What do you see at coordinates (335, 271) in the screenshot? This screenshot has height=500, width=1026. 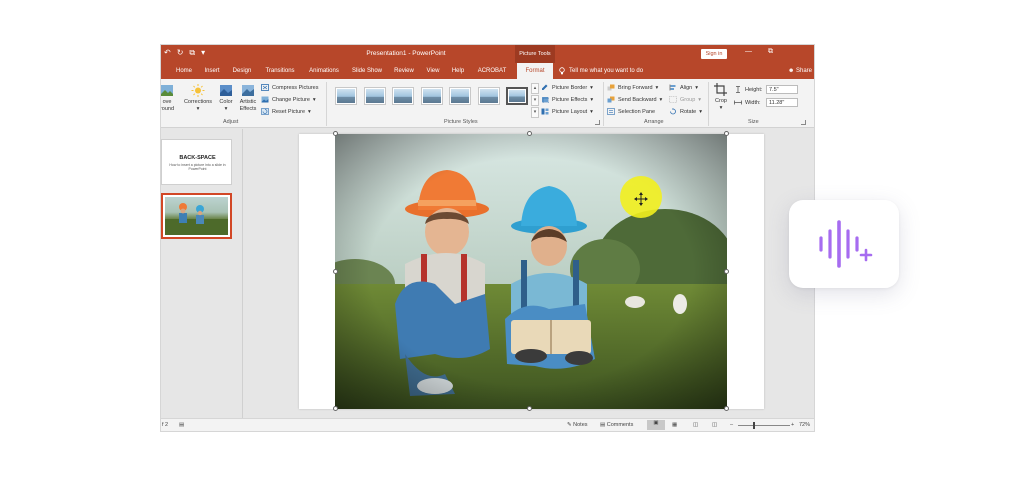 I see `resize-handle-left` at bounding box center [335, 271].